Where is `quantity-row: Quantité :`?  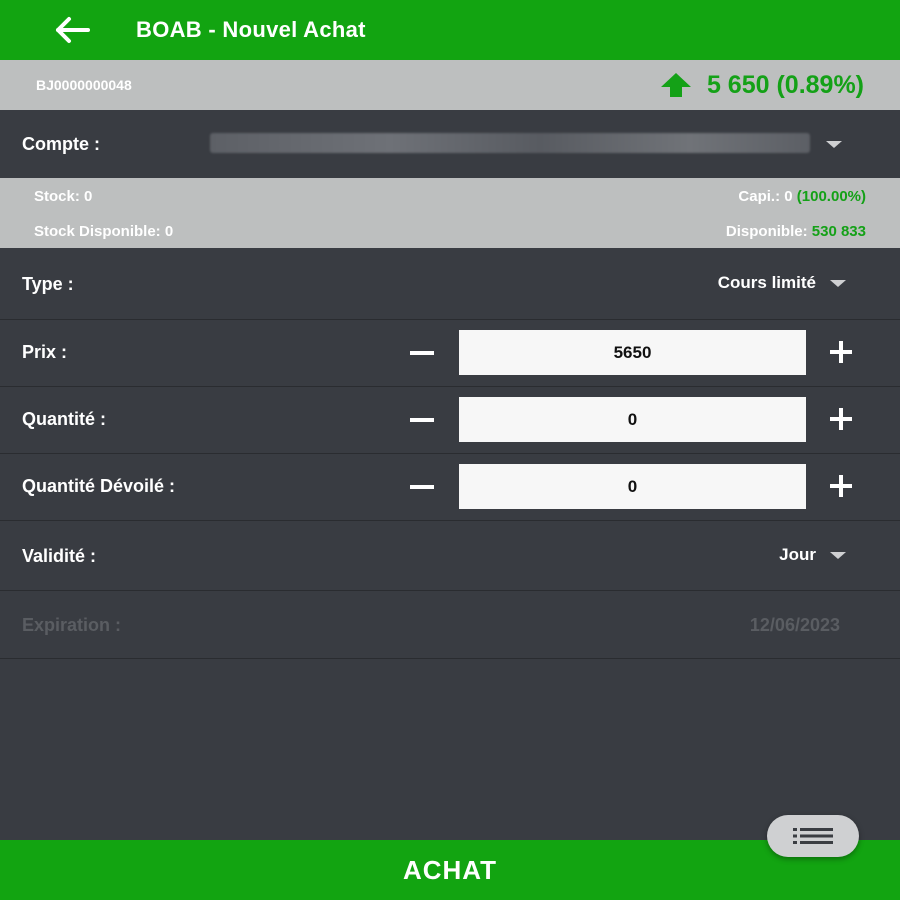 quantity-row: Quantité : is located at coordinates (450, 420).